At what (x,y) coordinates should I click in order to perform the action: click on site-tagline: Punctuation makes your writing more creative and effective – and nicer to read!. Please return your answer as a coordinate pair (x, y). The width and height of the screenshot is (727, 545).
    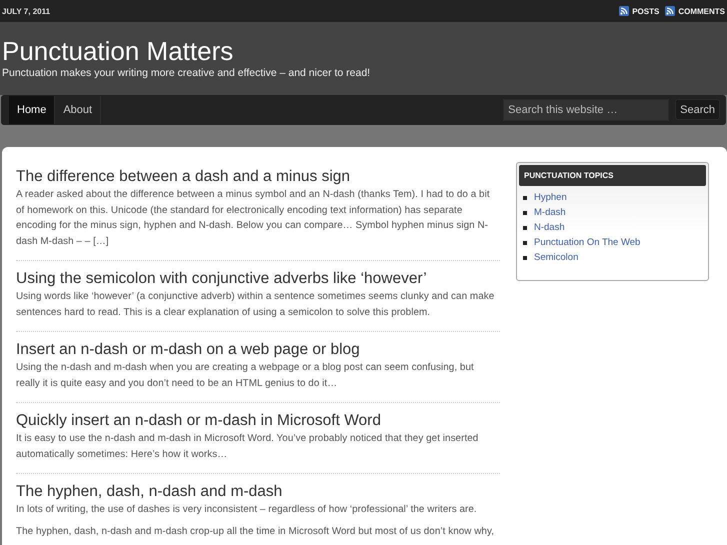
    Looking at the image, I should click on (187, 73).